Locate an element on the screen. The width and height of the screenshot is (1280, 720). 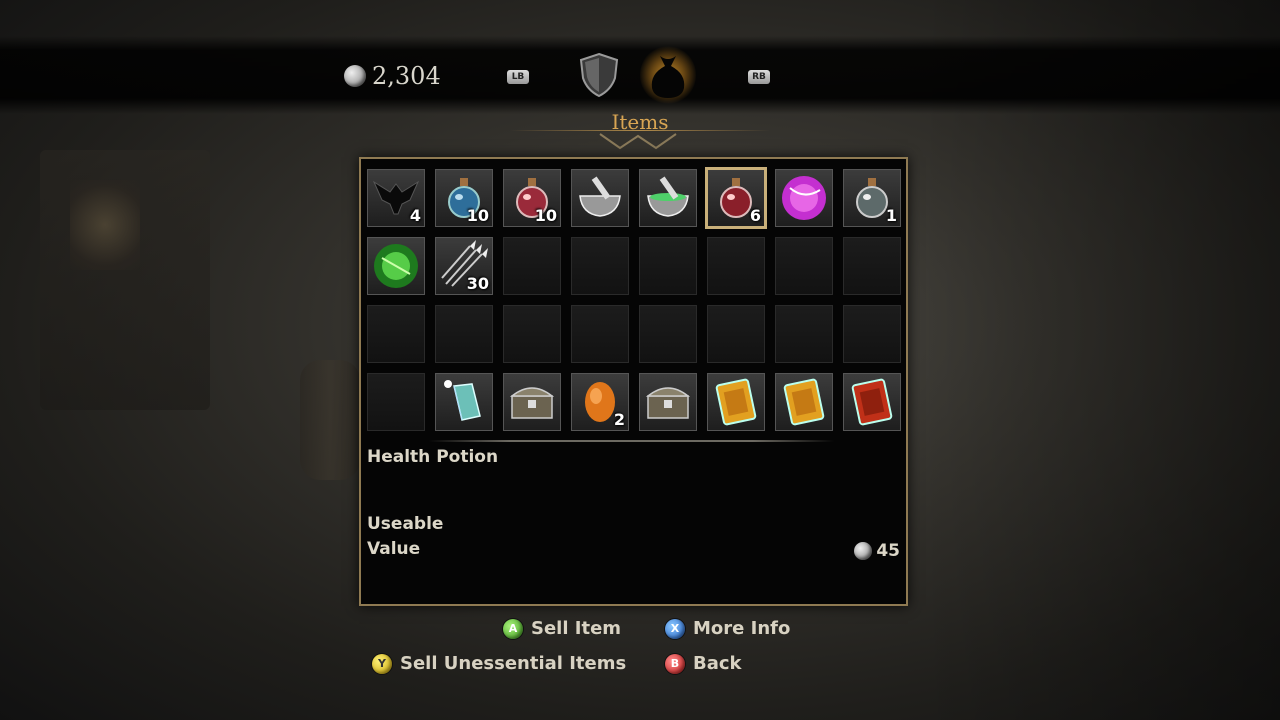
sell-unessential-label: Sell Unessential Items is located at coordinates (513, 663).